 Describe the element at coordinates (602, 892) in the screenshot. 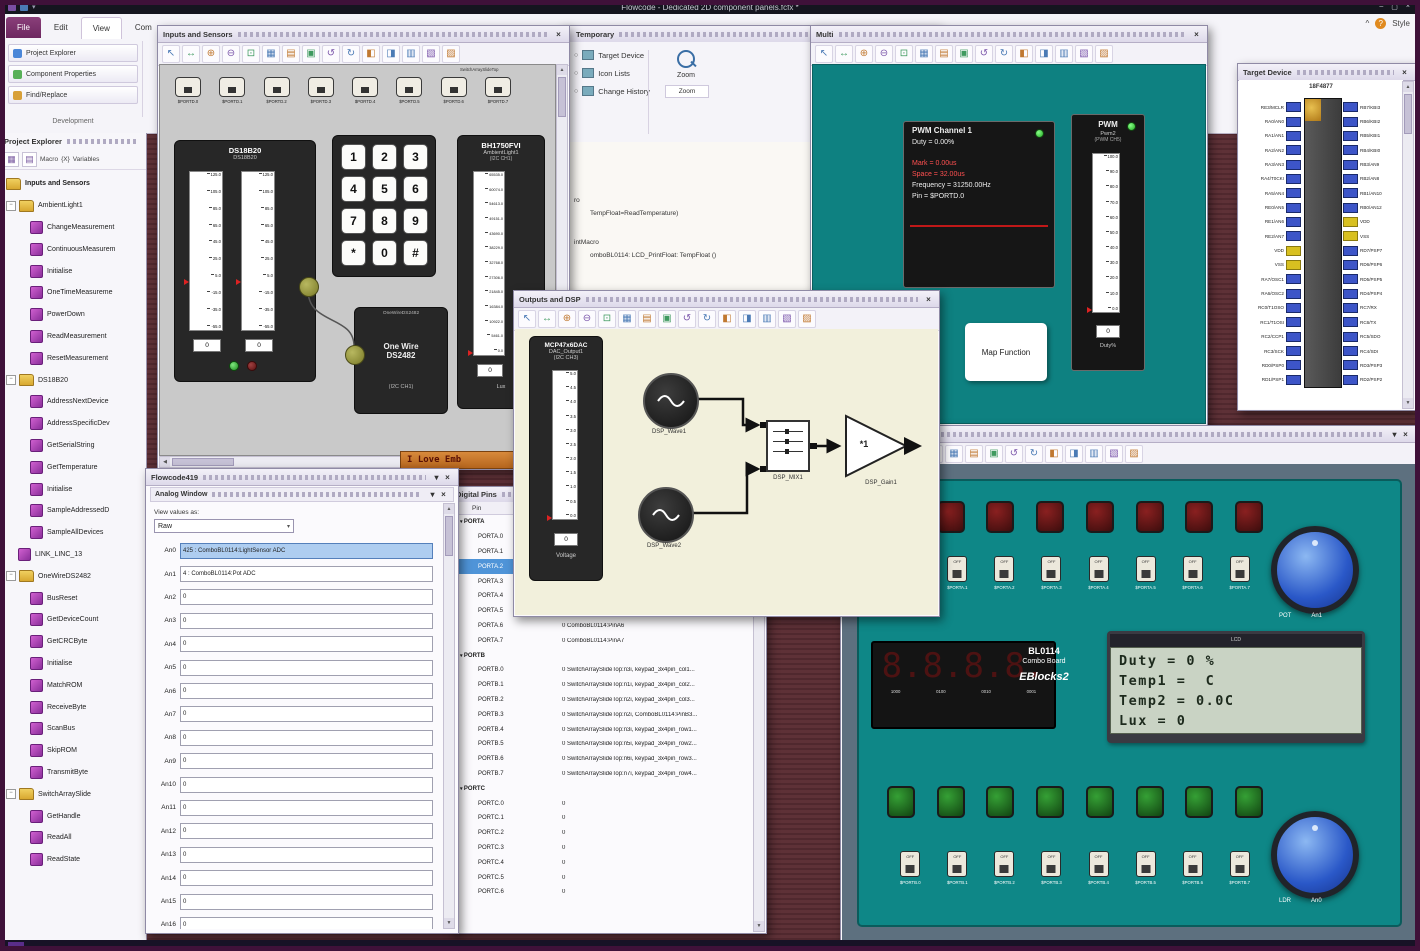

I see `digital-pin-row: PORTC.6 0` at that location.